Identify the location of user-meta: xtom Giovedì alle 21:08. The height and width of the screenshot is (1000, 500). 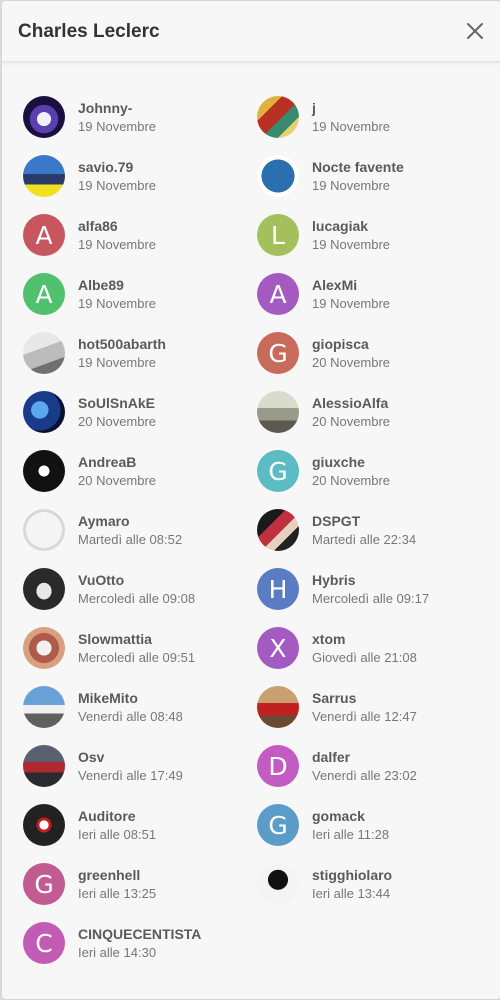
(364, 647).